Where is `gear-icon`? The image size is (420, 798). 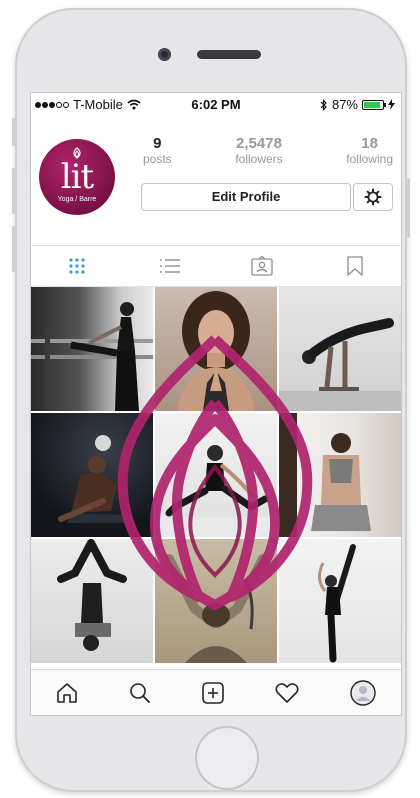
gear-icon is located at coordinates (373, 197).